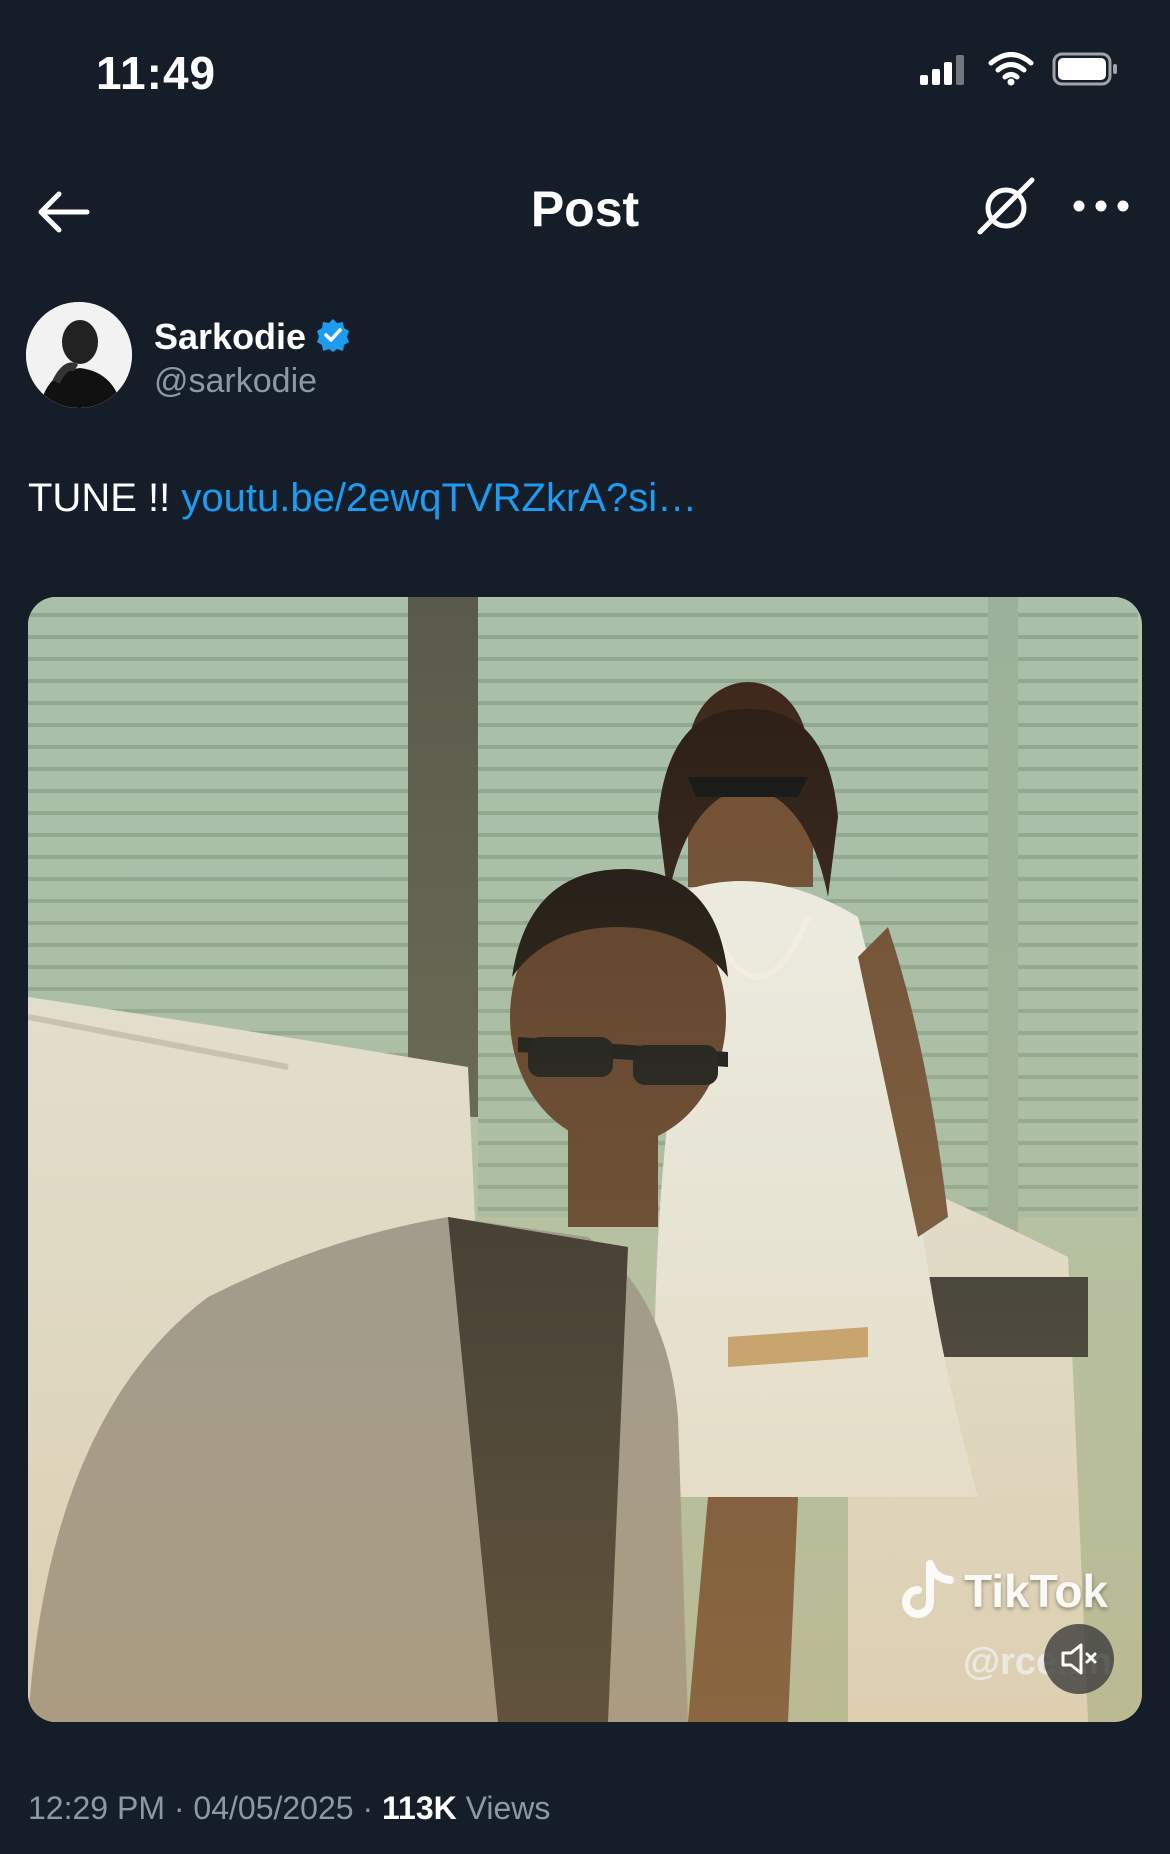 Image resolution: width=1170 pixels, height=1854 pixels. What do you see at coordinates (576, 357) in the screenshot?
I see `post-author: Sarkodie @sarkodie` at bounding box center [576, 357].